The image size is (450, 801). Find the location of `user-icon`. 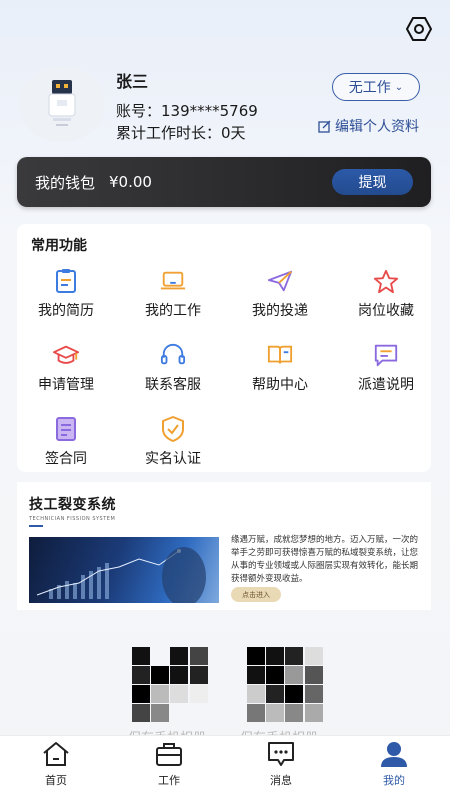

user-icon is located at coordinates (394, 754).